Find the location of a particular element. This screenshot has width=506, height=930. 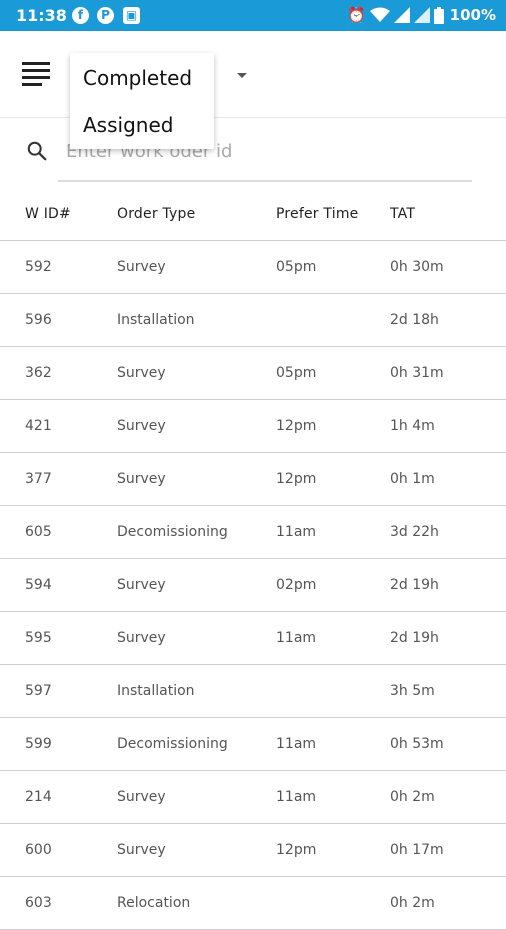

cell-wid: 214 is located at coordinates (38, 797).